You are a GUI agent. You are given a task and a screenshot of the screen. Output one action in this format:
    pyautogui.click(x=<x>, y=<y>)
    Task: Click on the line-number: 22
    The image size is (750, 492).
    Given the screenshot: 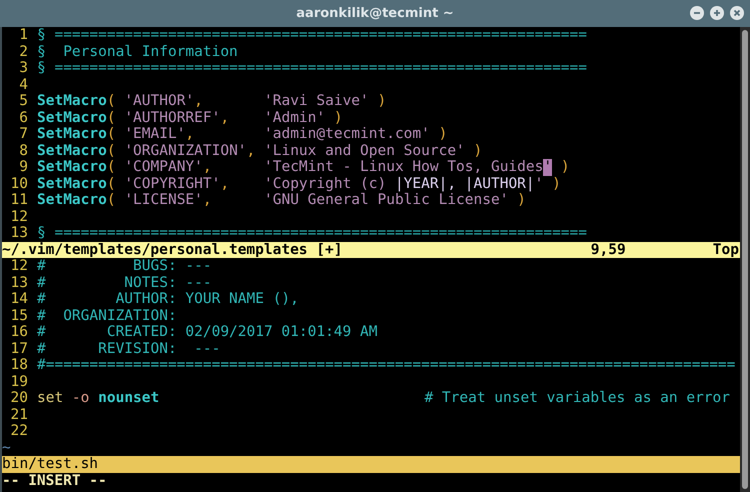 What is the action you would take?
    pyautogui.click(x=19, y=431)
    